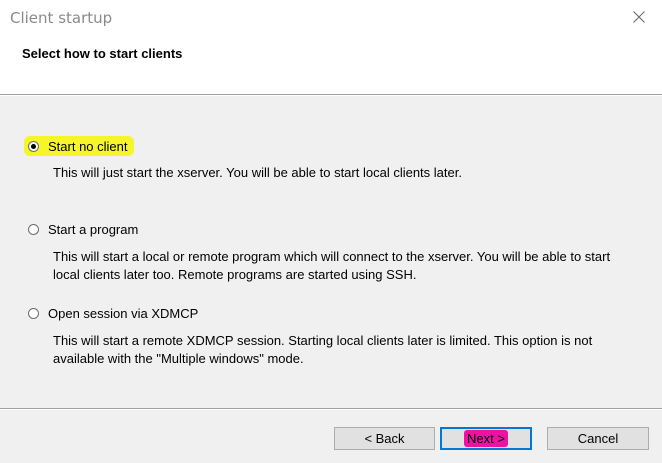 This screenshot has height=463, width=662. What do you see at coordinates (331, 409) in the screenshot?
I see `footer-divider-highlight` at bounding box center [331, 409].